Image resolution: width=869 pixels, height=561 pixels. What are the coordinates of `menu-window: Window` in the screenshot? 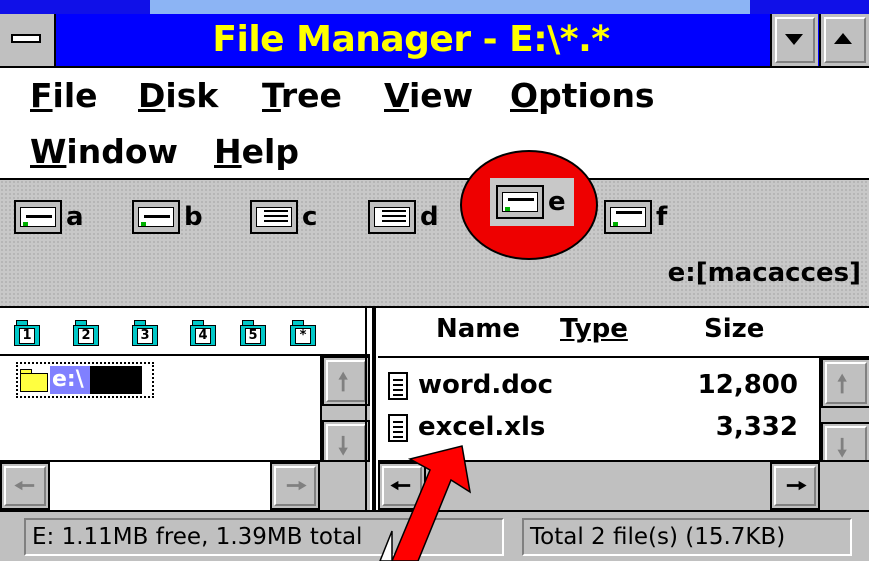 It's located at (104, 151).